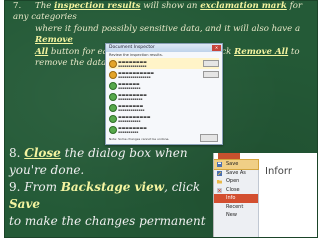  What do you see at coordinates (164, 107) in the screenshot?
I see `inspection-row: ▬▬▬▬▬▬▬ ▪▪▪▪▪▪▪▪▪▪▪▪▪` at bounding box center [164, 107].